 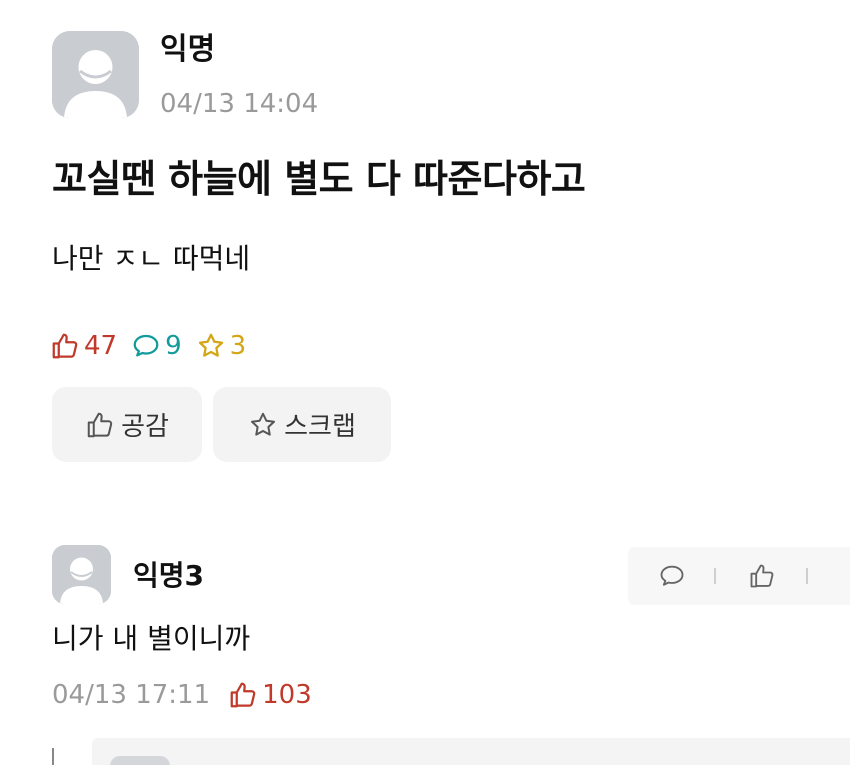 I want to click on comment-meta: 04/13 17:11 103, so click(x=182, y=695).